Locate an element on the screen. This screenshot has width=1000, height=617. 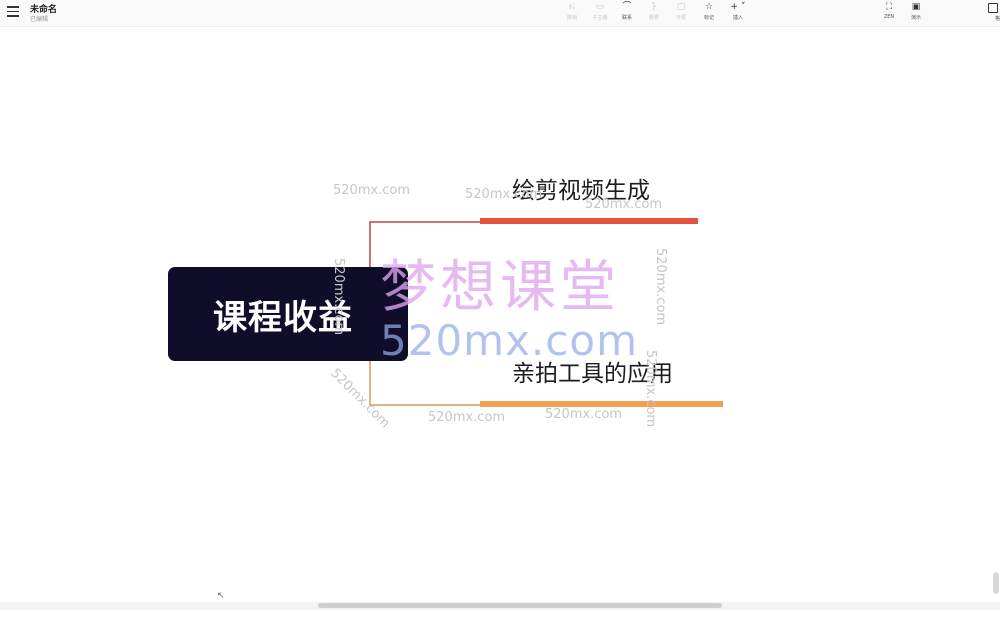
format-panel-label: 格 is located at coordinates (997, 19).